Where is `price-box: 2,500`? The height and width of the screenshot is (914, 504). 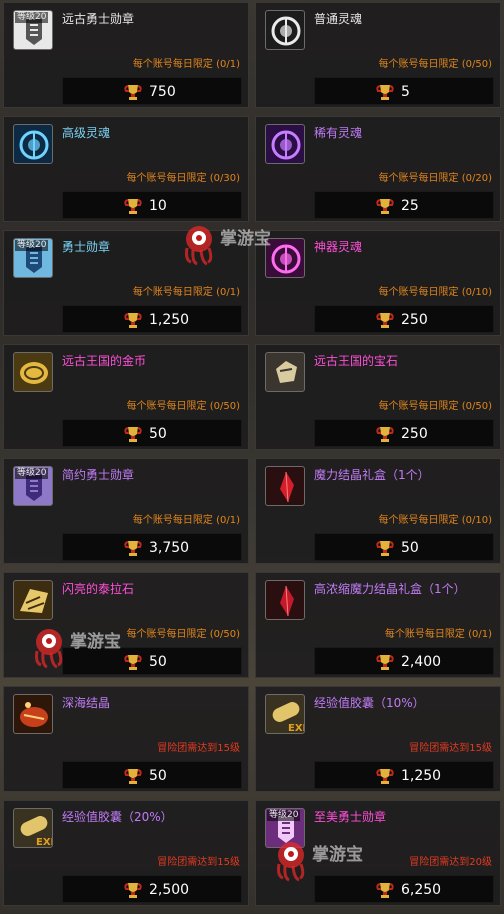
price-box: 2,500 is located at coordinates (152, 889).